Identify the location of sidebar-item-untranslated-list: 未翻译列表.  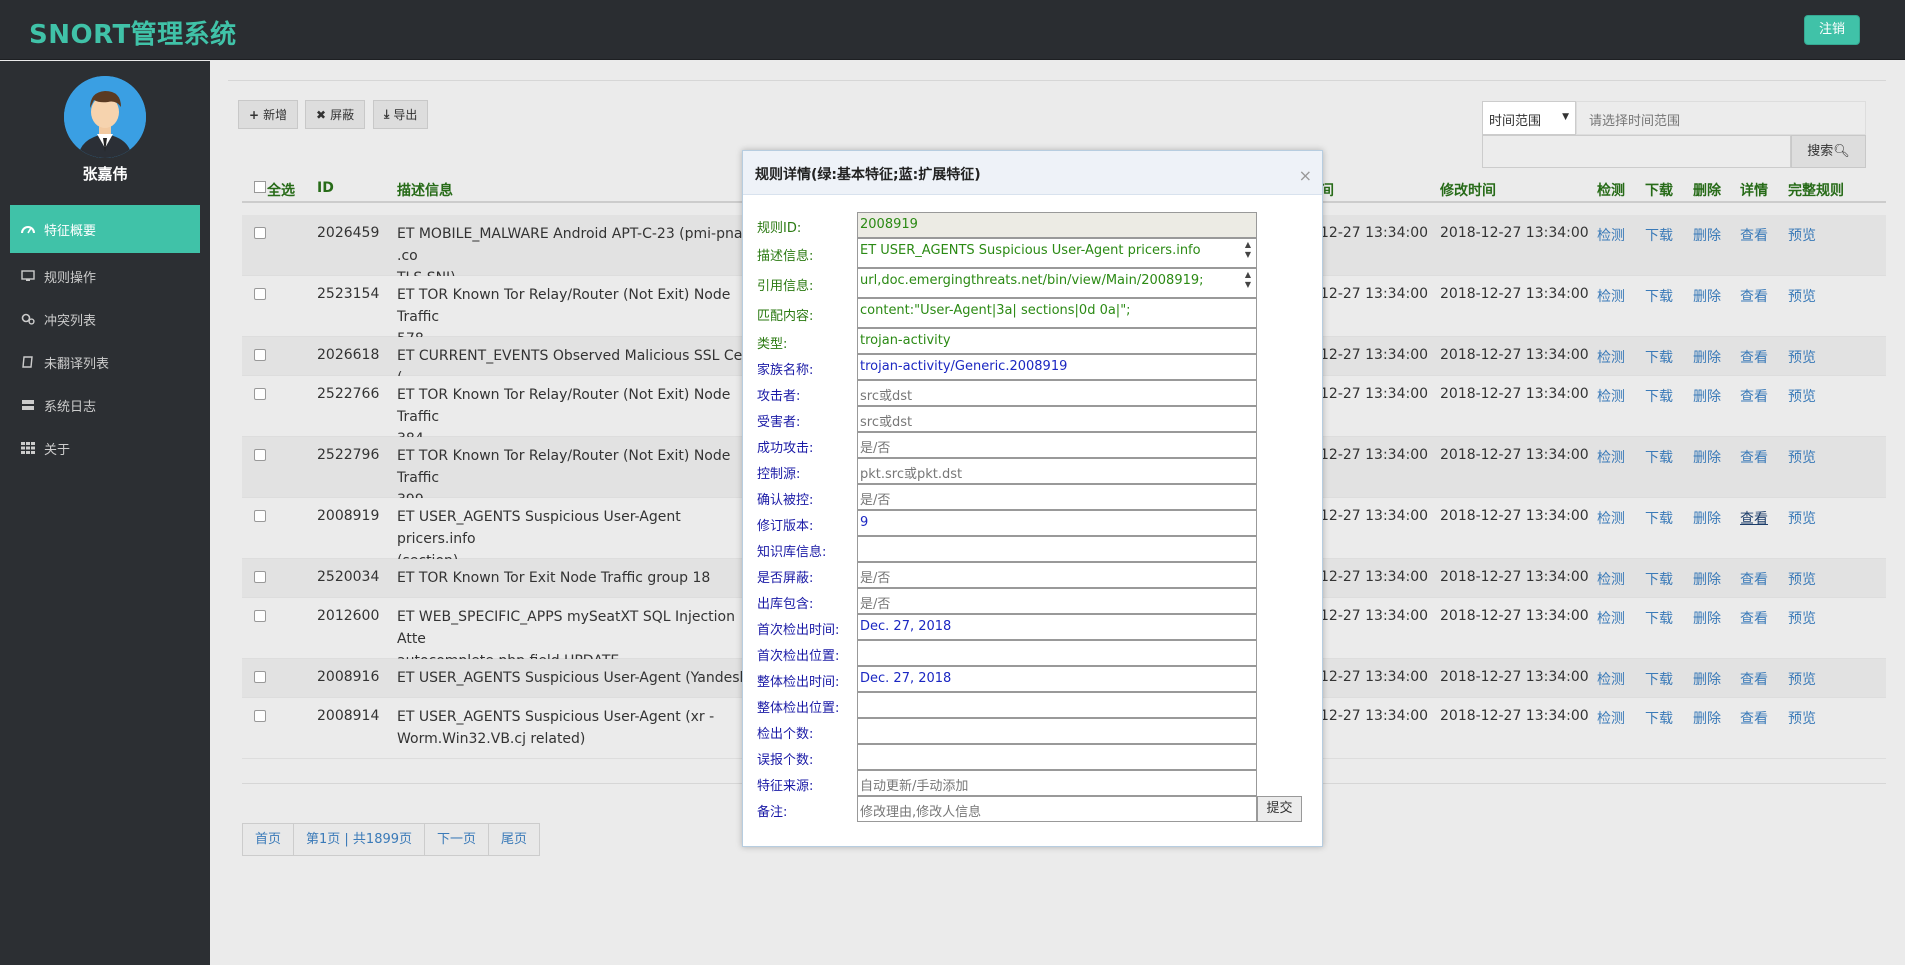
(105, 362).